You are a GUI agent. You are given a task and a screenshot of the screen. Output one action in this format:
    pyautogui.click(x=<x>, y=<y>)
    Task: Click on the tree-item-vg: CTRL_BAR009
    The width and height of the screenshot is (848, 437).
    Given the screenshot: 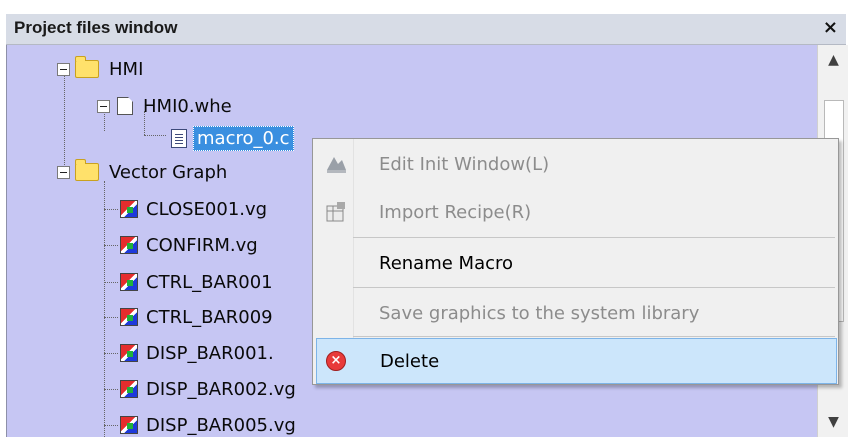 What is the action you would take?
    pyautogui.click(x=195, y=317)
    